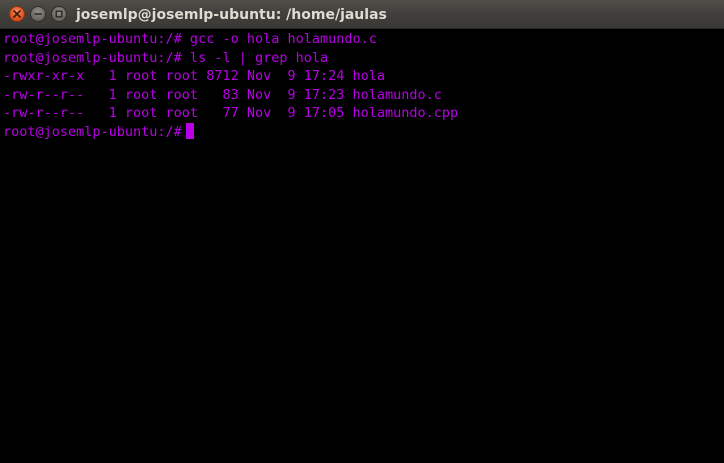 The width and height of the screenshot is (724, 463). I want to click on maximize-icon, so click(59, 14).